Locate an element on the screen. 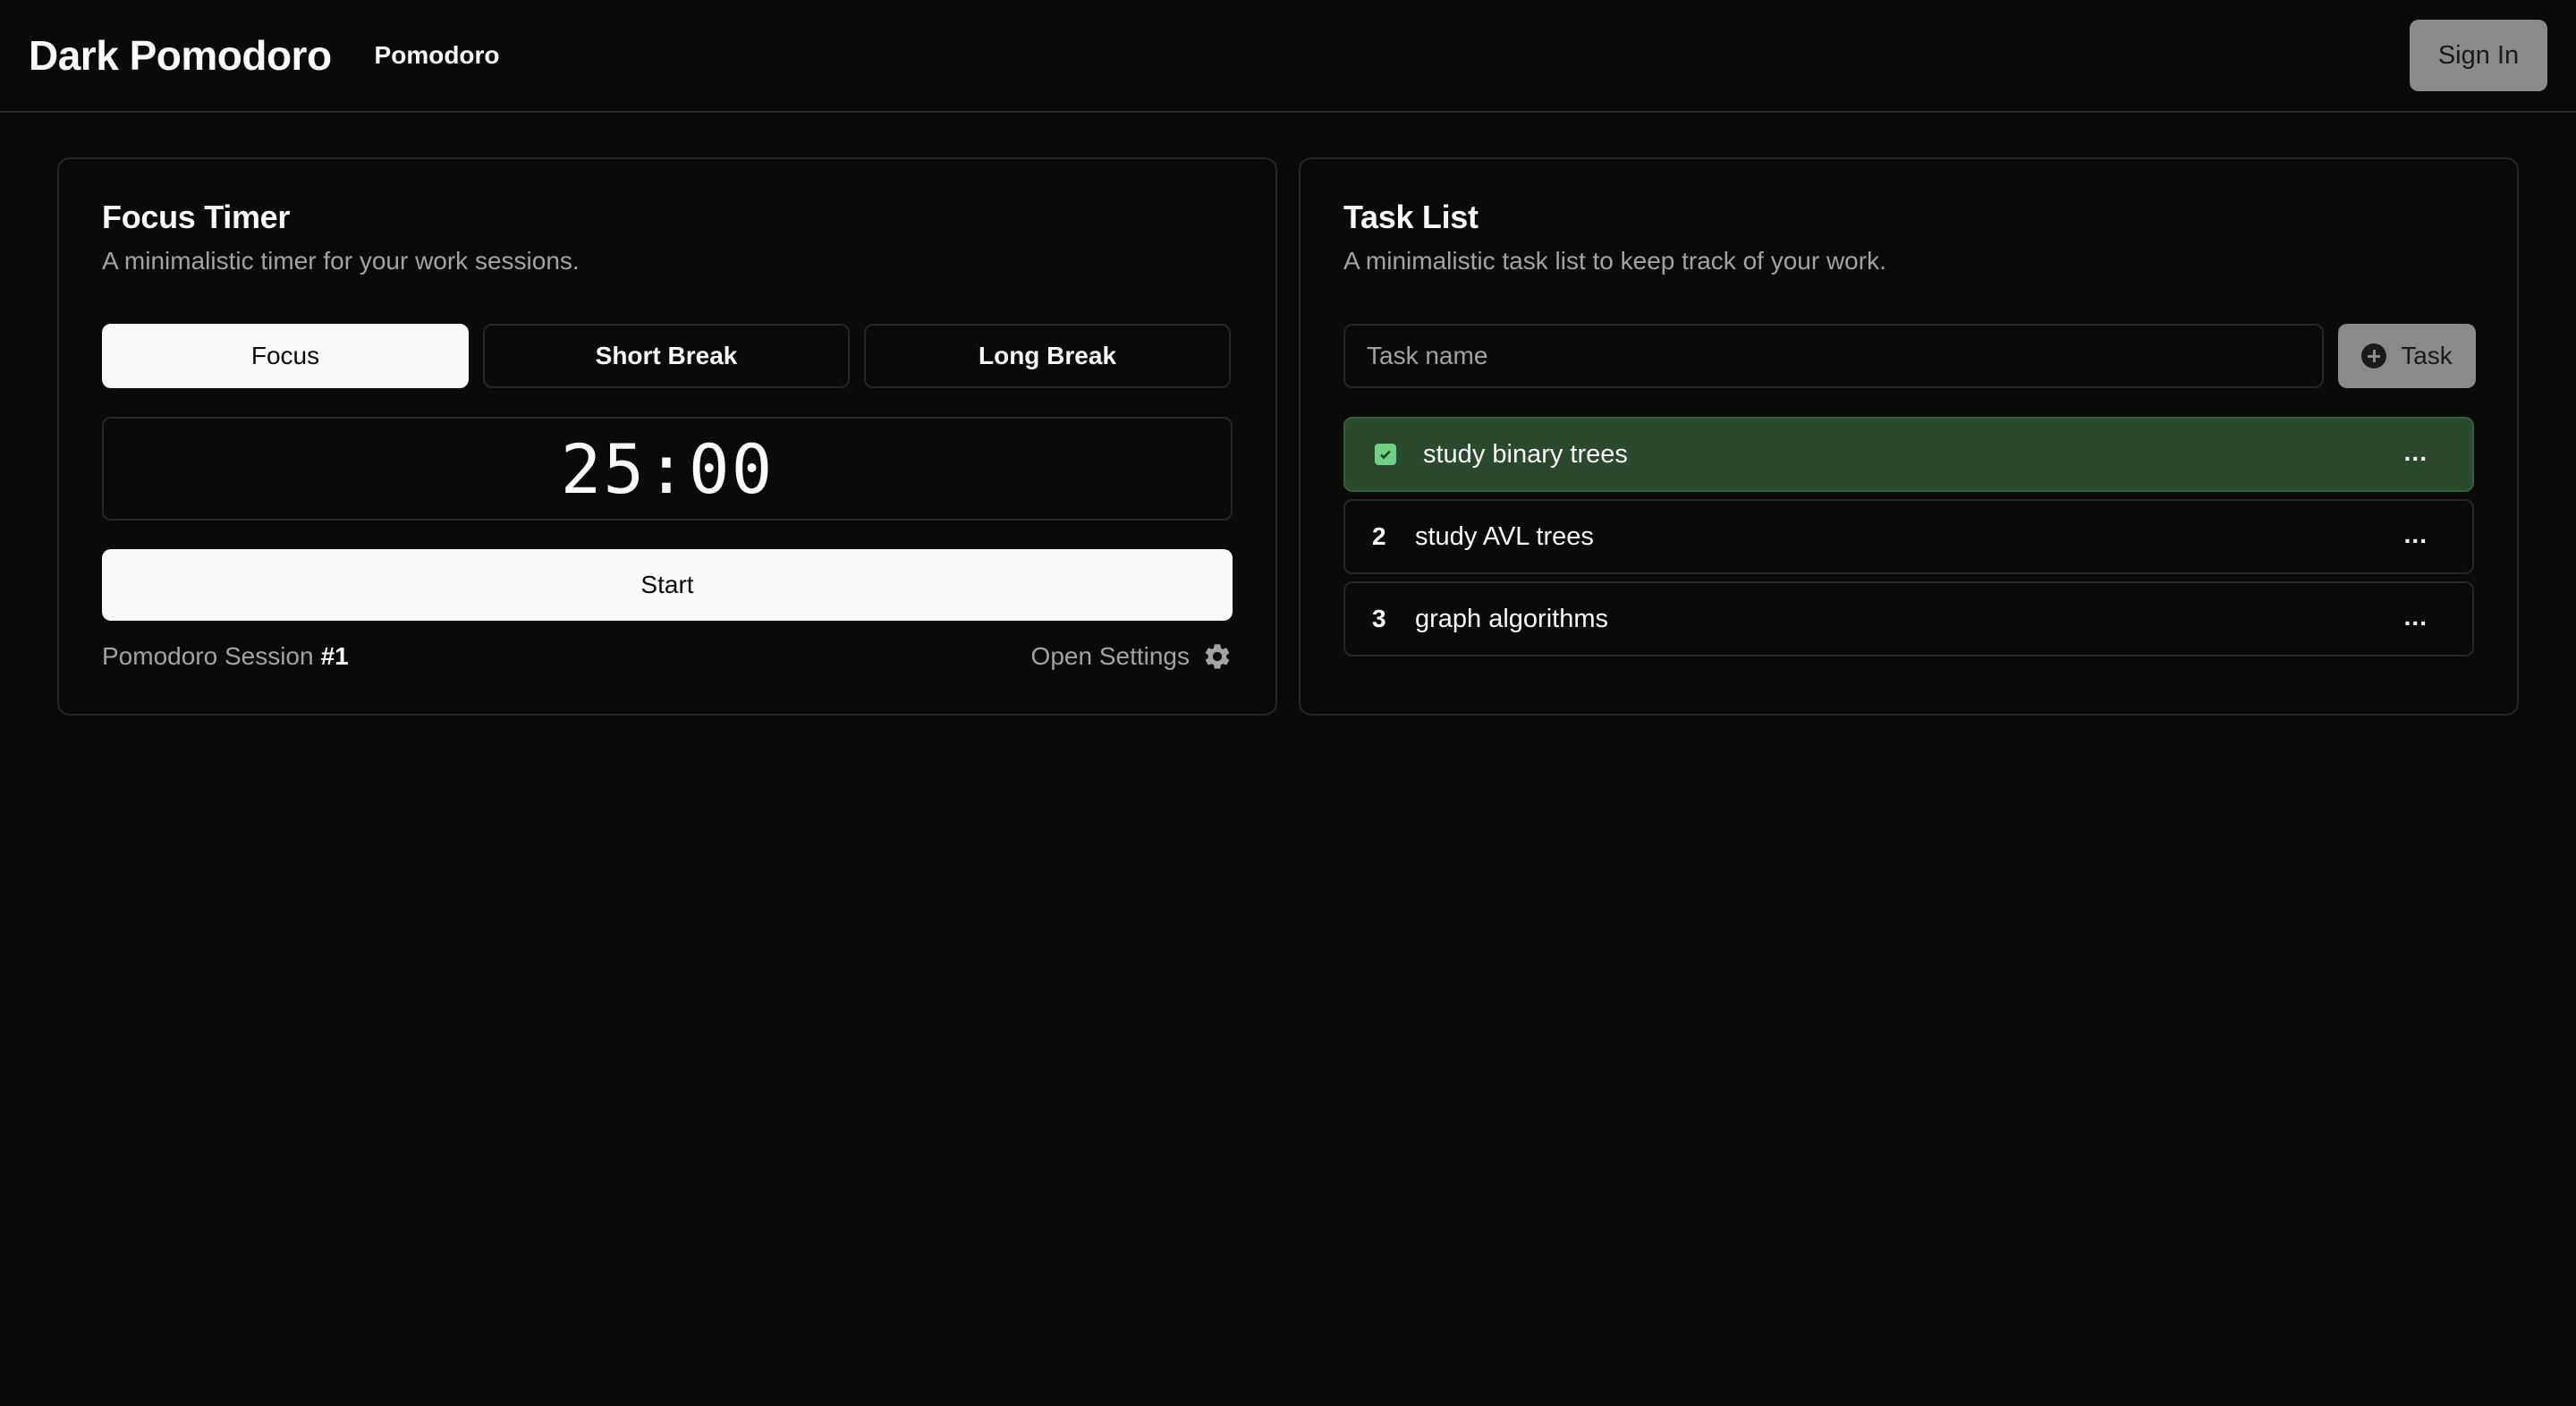  brand-title: Dark Pomodoro is located at coordinates (180, 56).